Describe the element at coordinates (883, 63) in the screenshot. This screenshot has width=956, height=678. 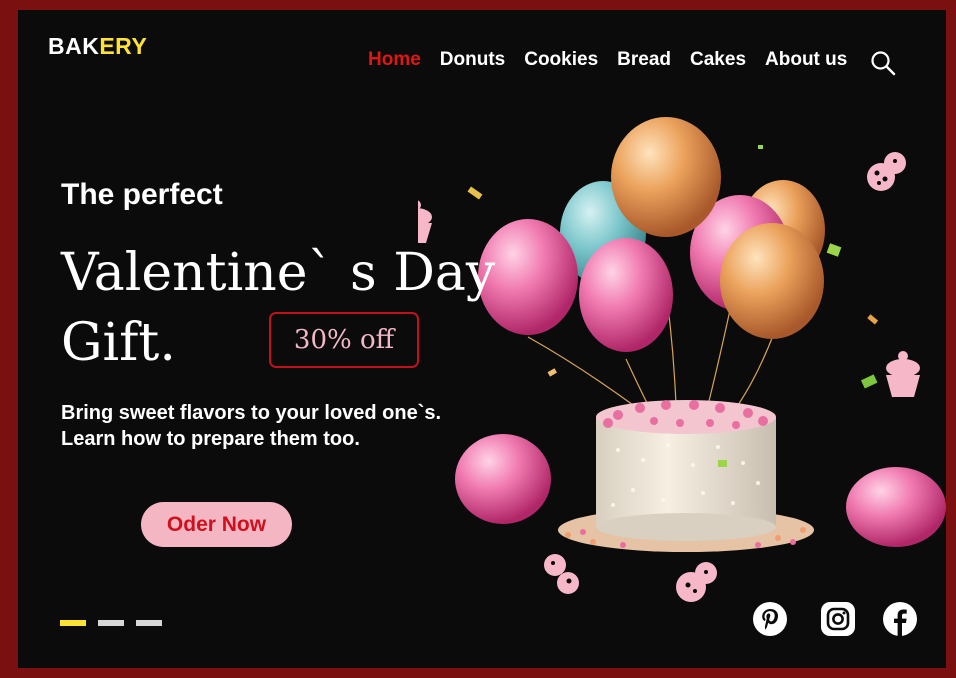
I see `search-icon` at that location.